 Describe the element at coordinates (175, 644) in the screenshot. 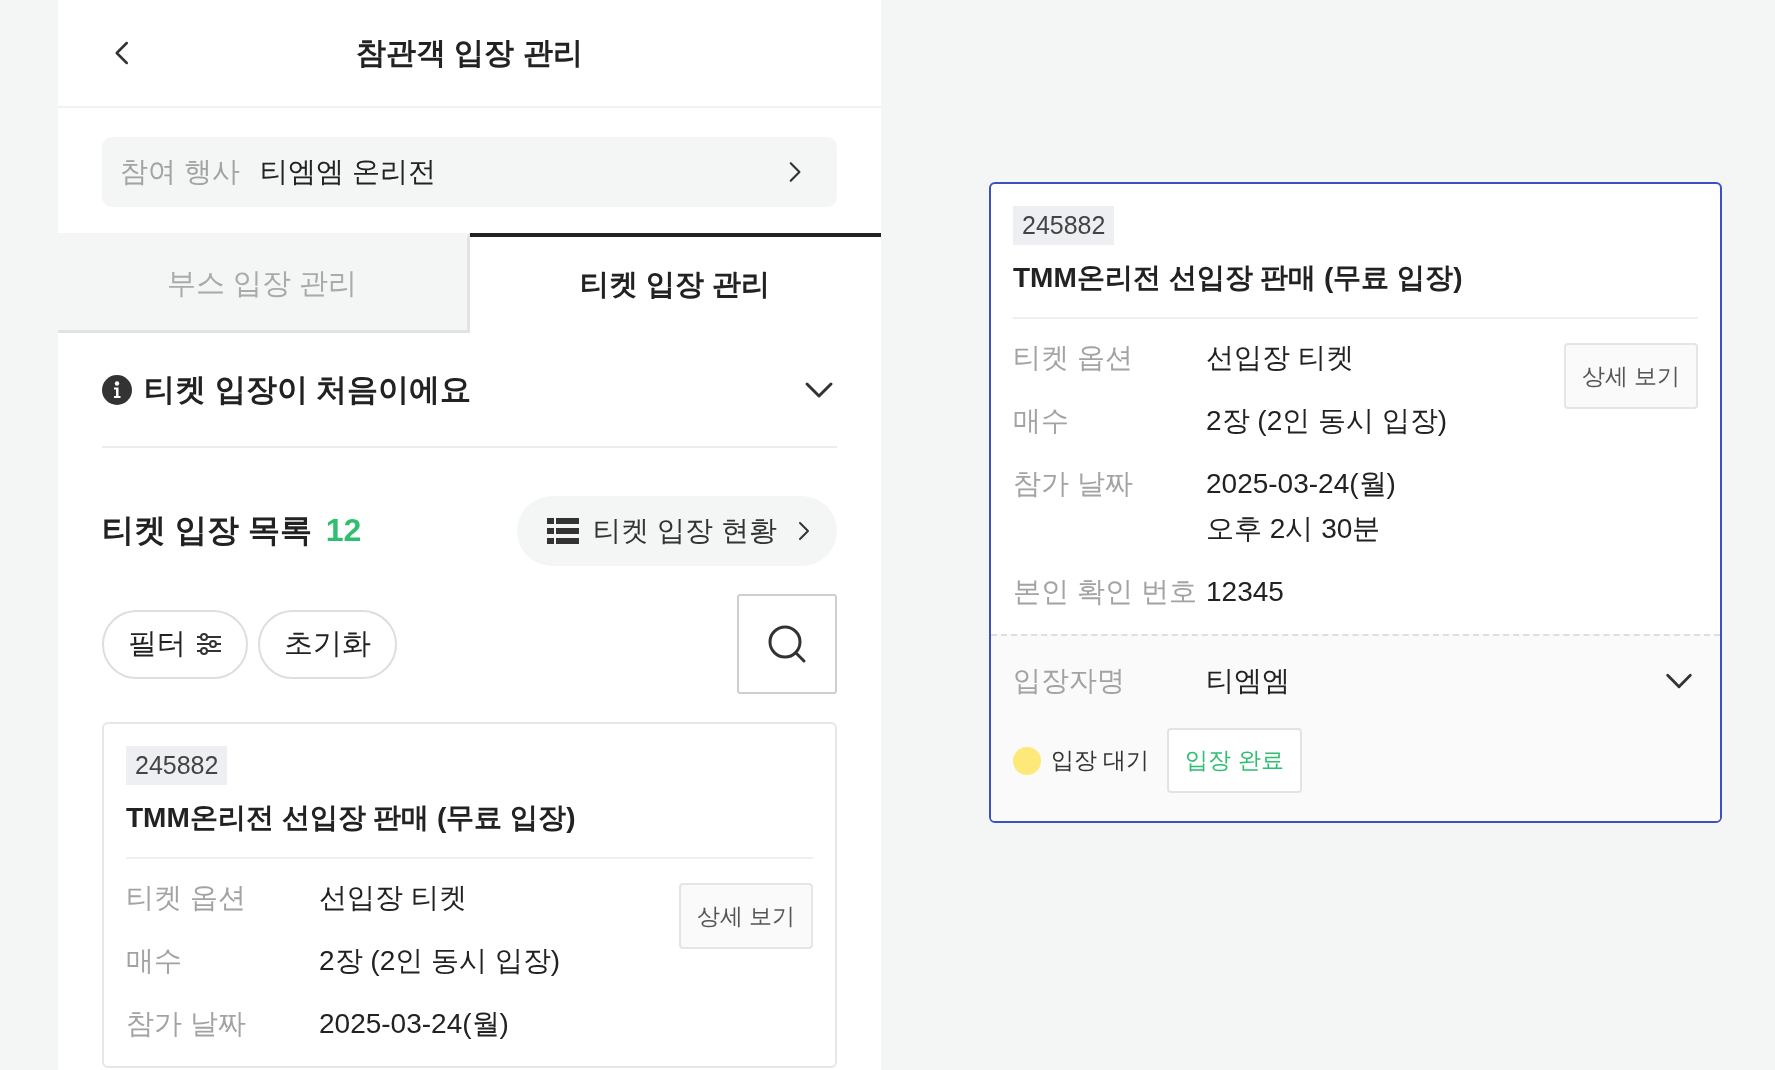

I see `filter-button: 필터` at that location.